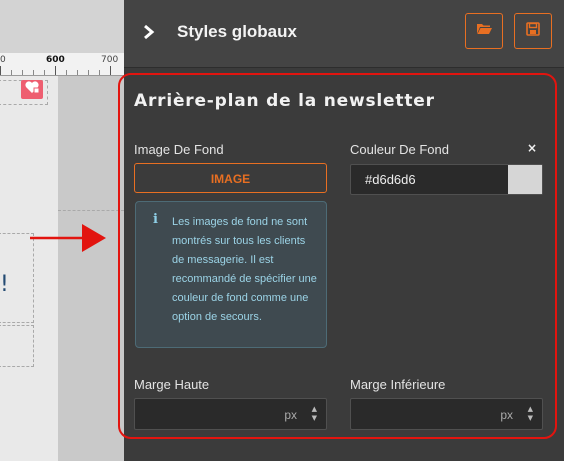  I want to click on panel-title: Styles globaux, so click(237, 31).